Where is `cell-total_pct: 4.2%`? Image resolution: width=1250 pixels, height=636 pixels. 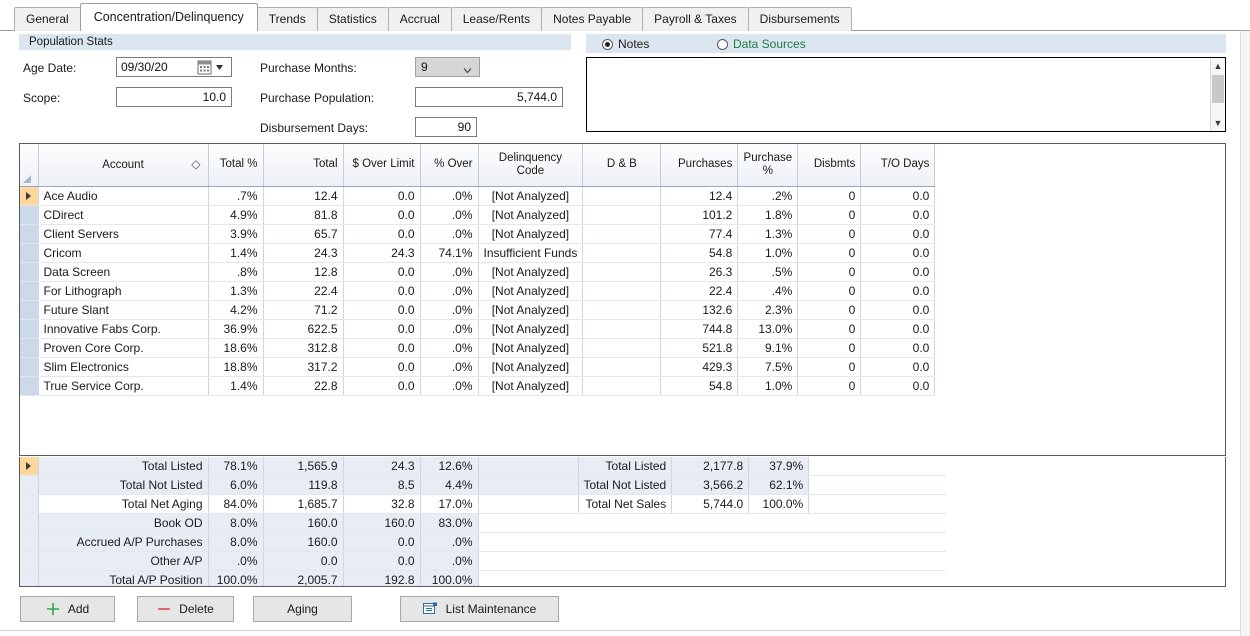
cell-total_pct: 4.2% is located at coordinates (236, 310).